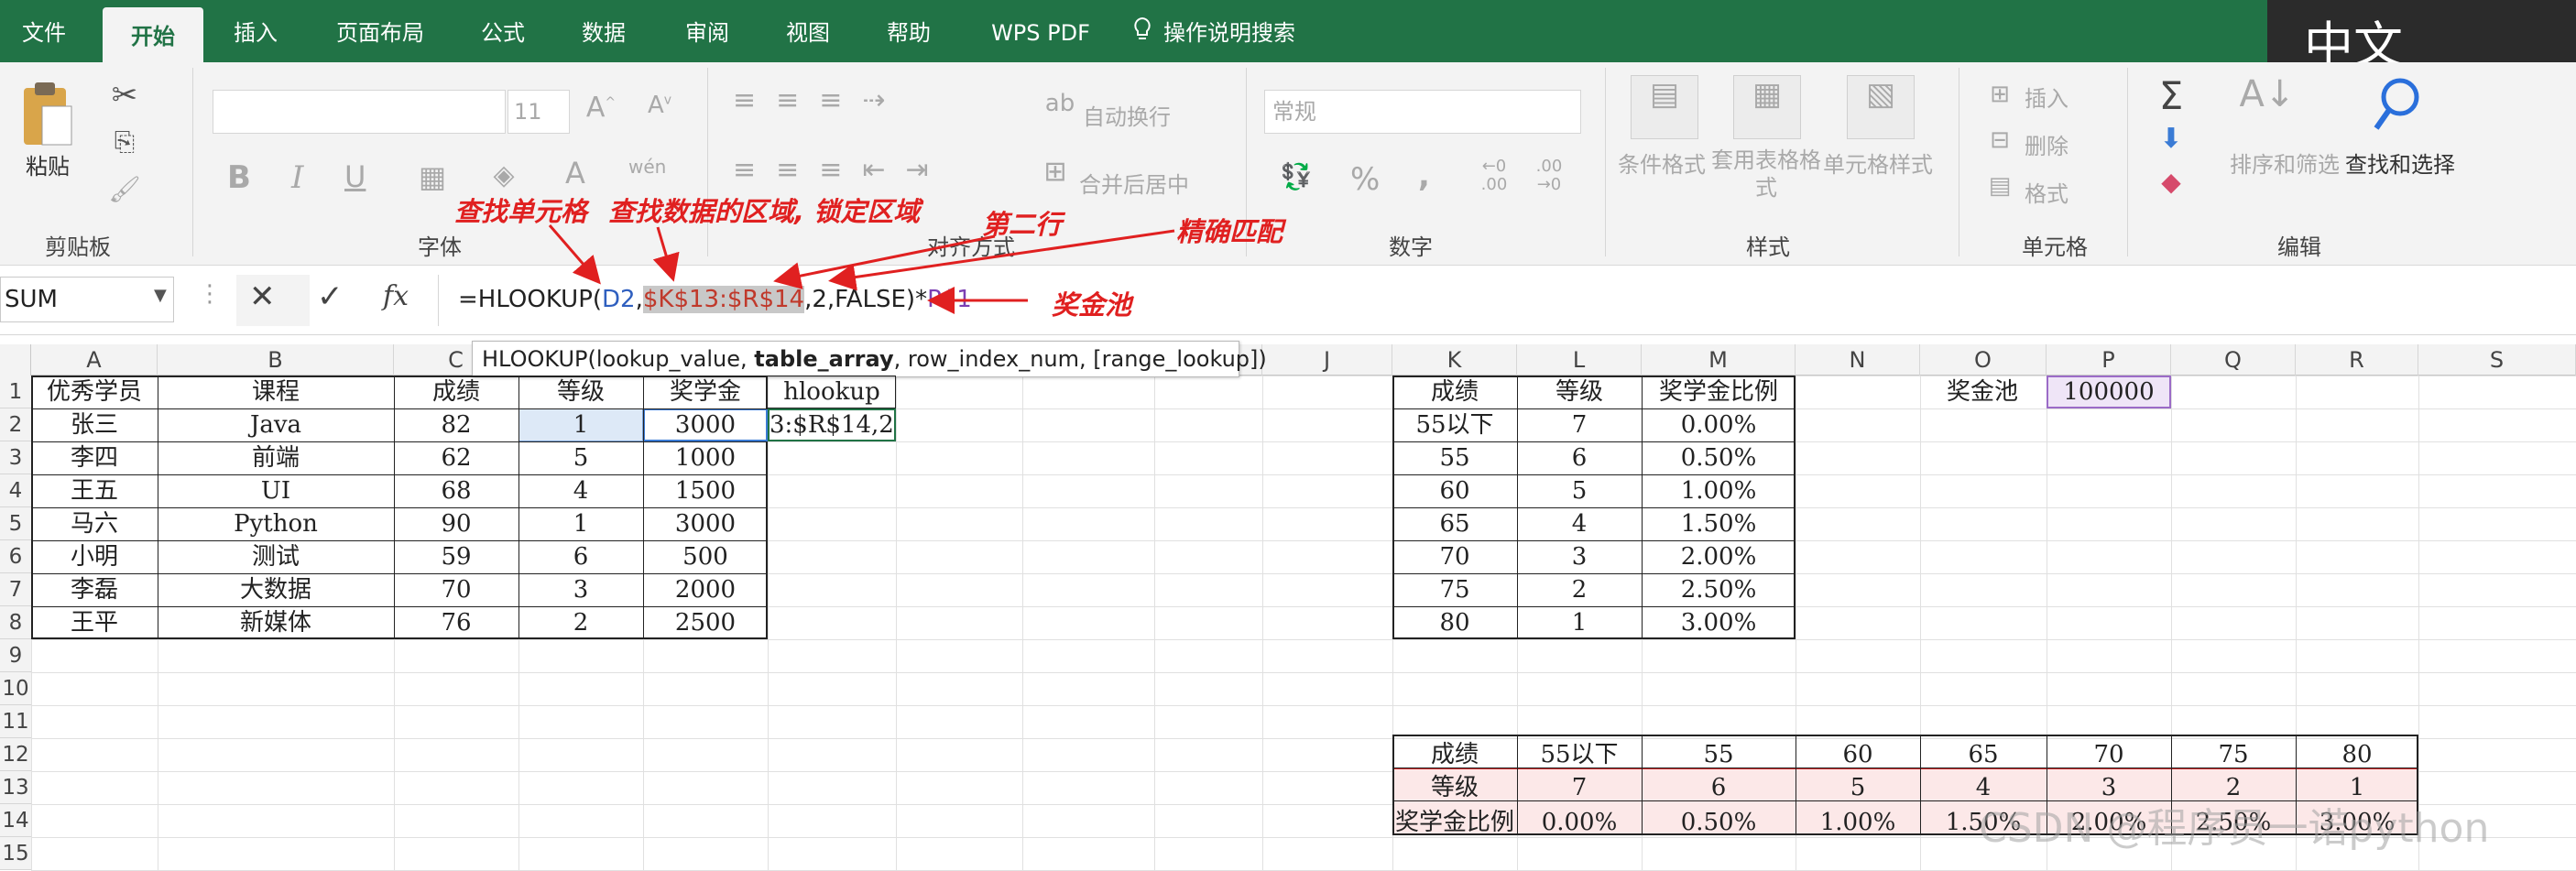 Image resolution: width=2576 pixels, height=871 pixels. I want to click on t2-cell: 1.00%, so click(1719, 490).